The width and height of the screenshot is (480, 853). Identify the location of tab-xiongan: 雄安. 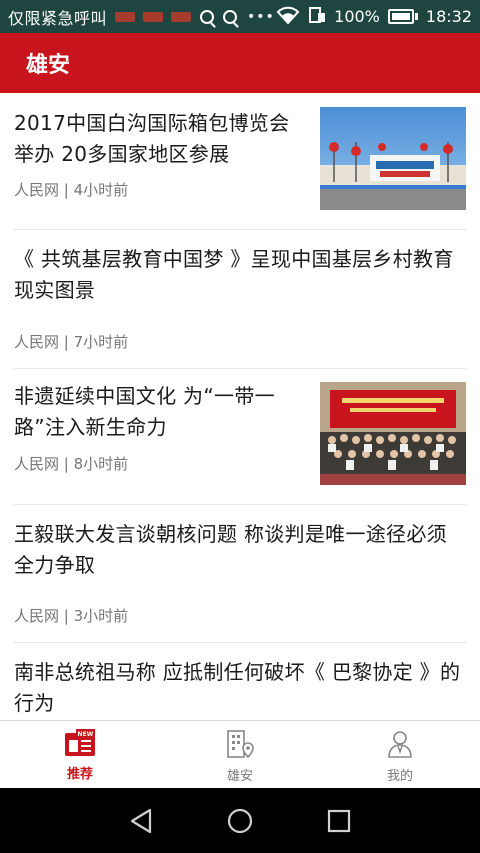
(240, 754).